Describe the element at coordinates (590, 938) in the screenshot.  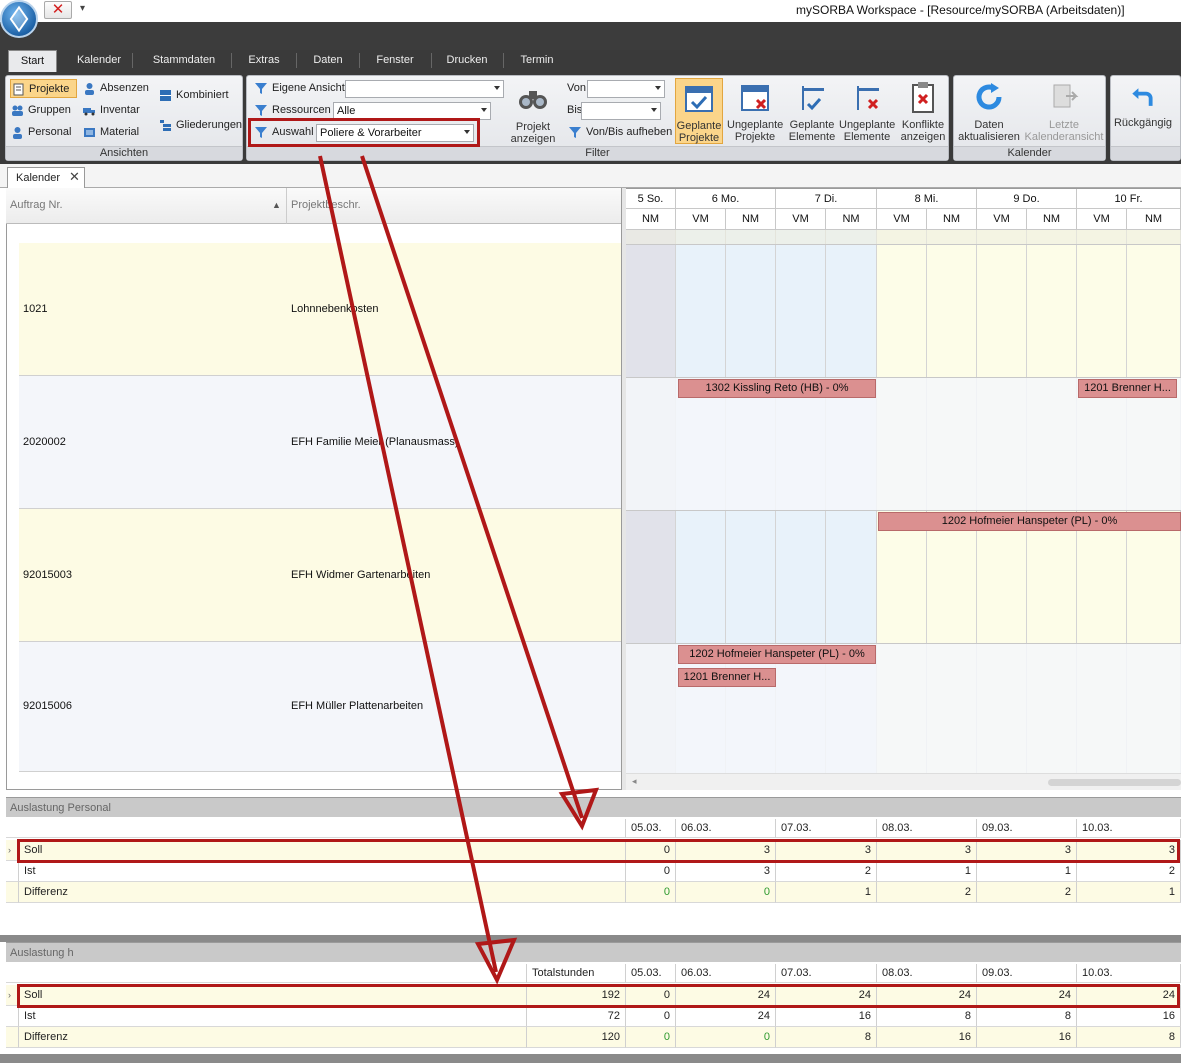
I see `panel-divider` at that location.